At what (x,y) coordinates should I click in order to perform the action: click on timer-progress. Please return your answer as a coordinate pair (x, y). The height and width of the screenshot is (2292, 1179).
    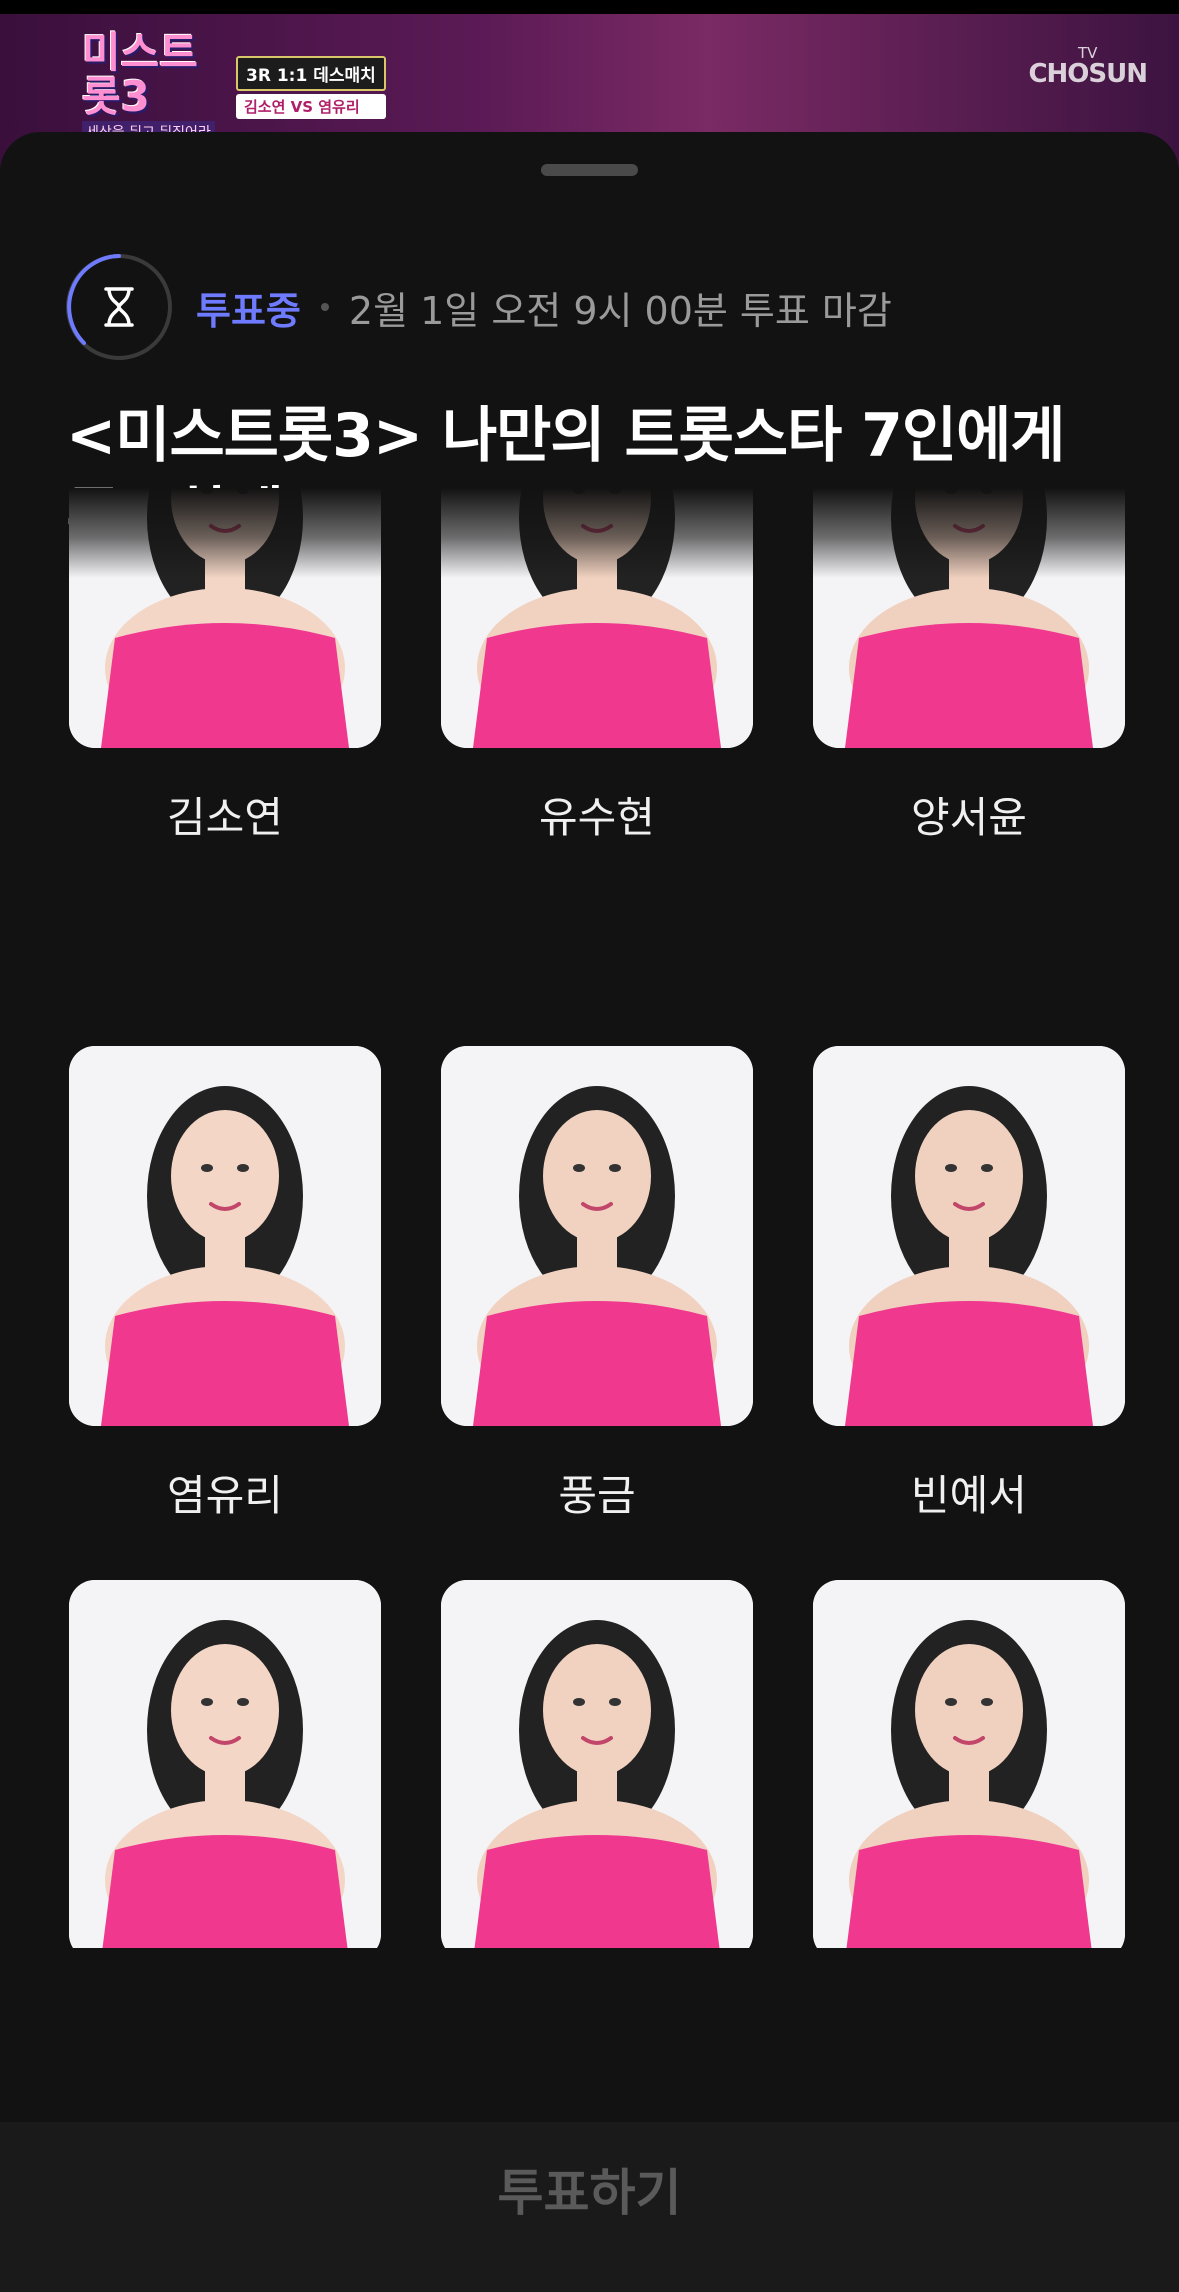
    Looking at the image, I should click on (119, 307).